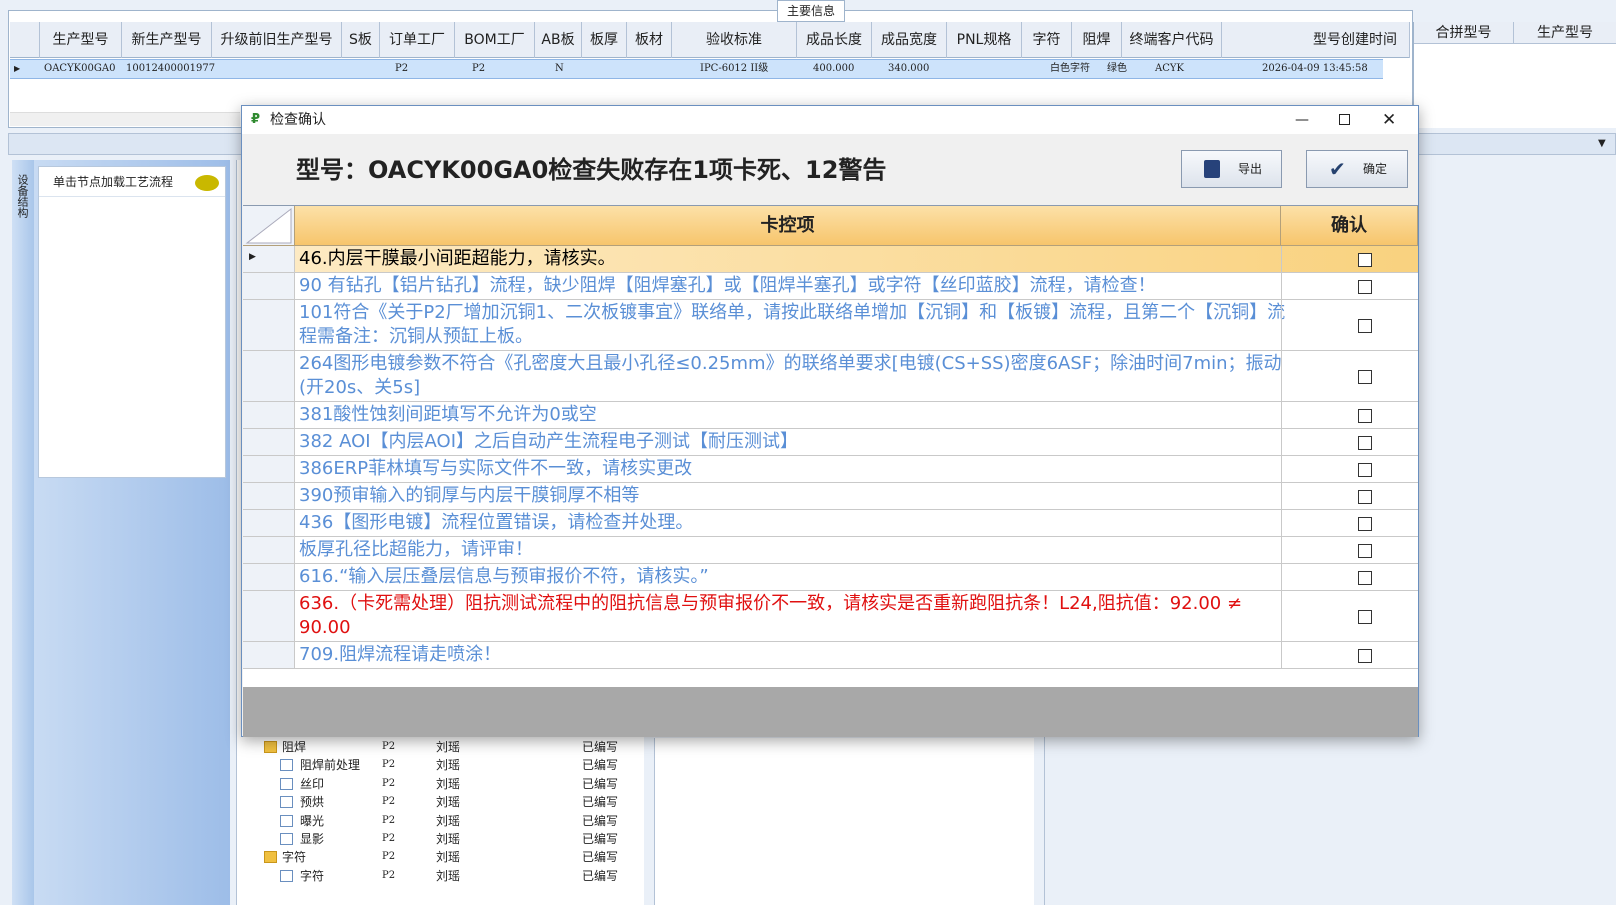 The image size is (1616, 905). What do you see at coordinates (734, 40) in the screenshot?
I see `col-header: 验收标准` at bounding box center [734, 40].